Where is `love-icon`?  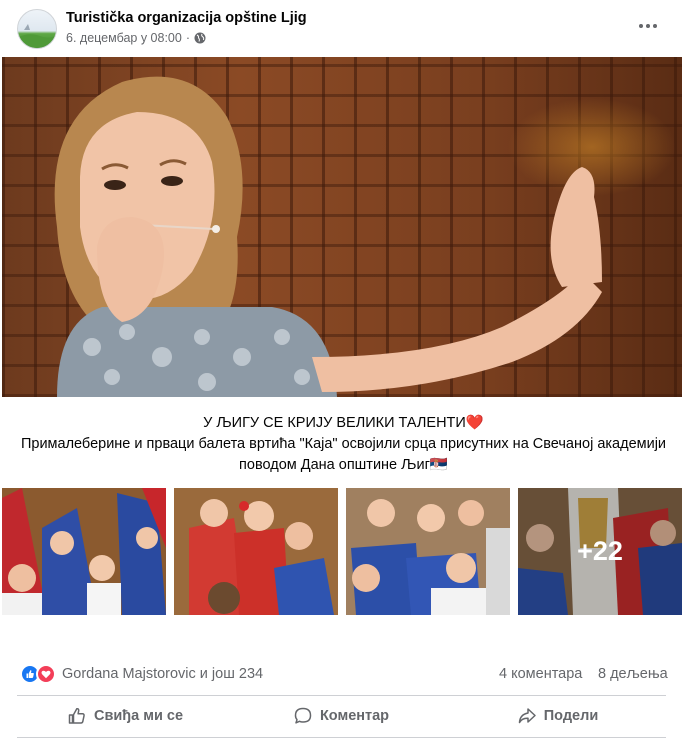
love-icon is located at coordinates (46, 674).